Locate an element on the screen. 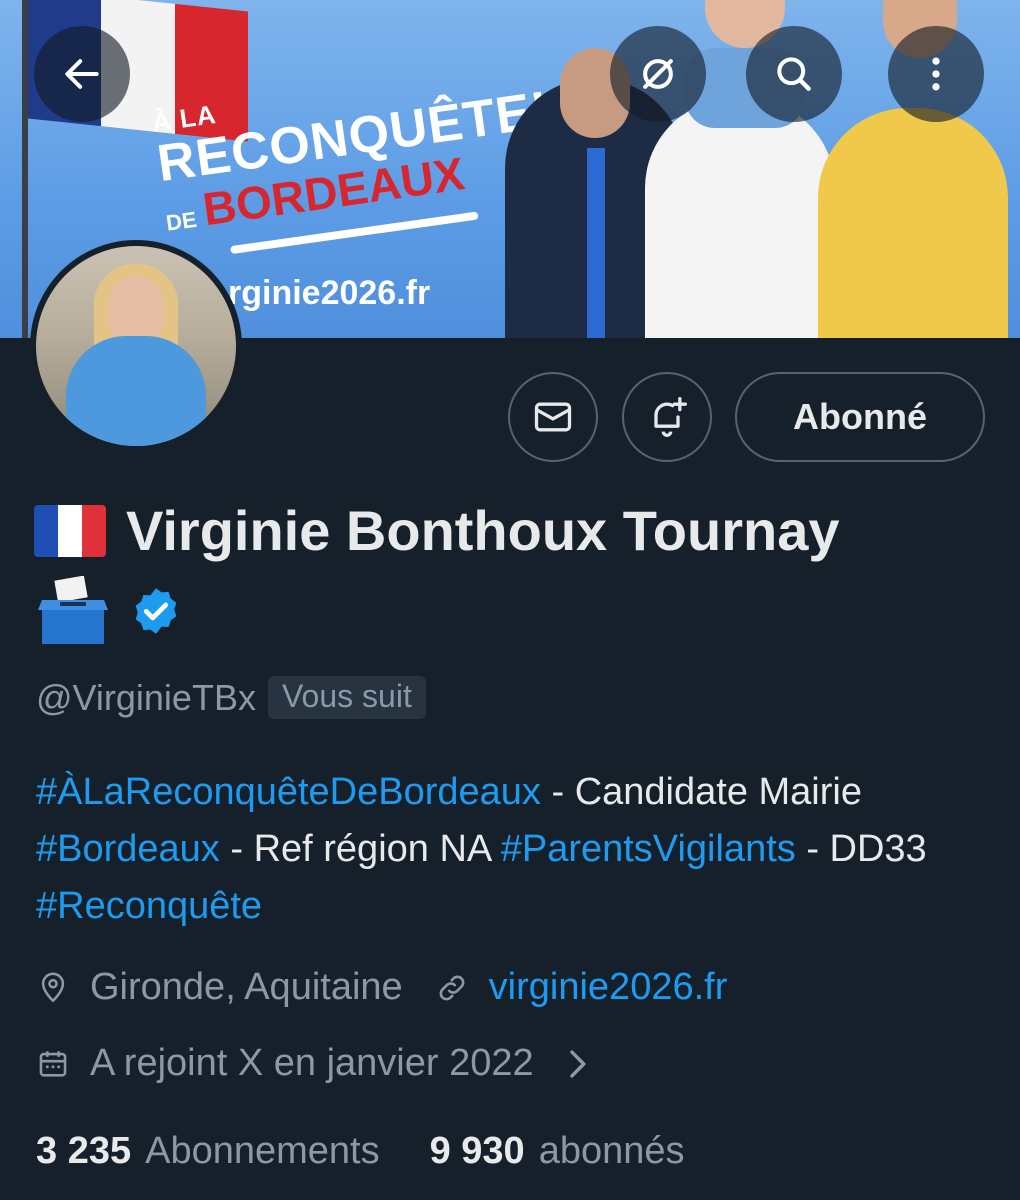  banner-url: rginie2026.fr is located at coordinates (329, 293).